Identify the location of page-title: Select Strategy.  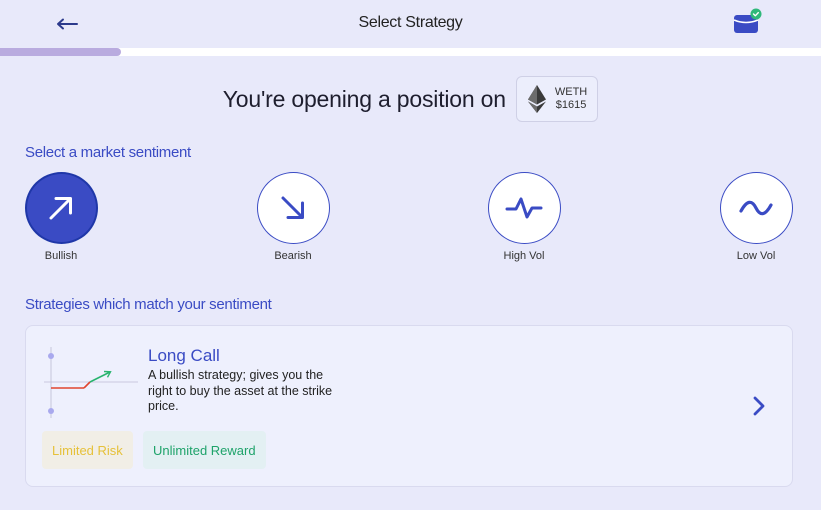
(410, 22).